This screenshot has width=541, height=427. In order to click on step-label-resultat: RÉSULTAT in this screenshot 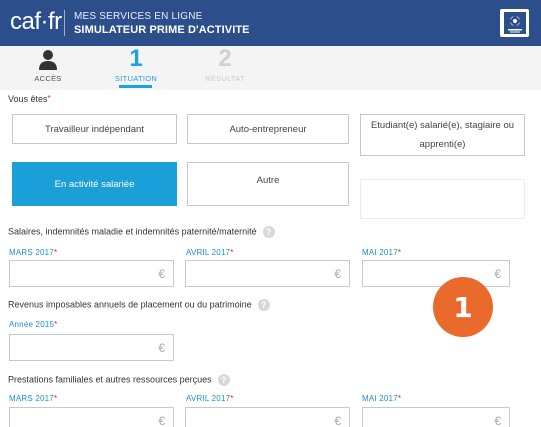, I will do `click(225, 78)`.